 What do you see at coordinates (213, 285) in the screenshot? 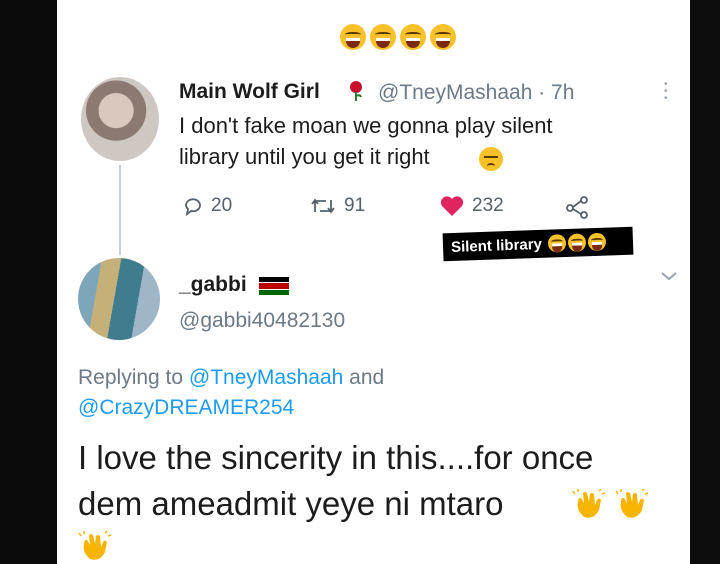
I see `display-name: _gabbi` at bounding box center [213, 285].